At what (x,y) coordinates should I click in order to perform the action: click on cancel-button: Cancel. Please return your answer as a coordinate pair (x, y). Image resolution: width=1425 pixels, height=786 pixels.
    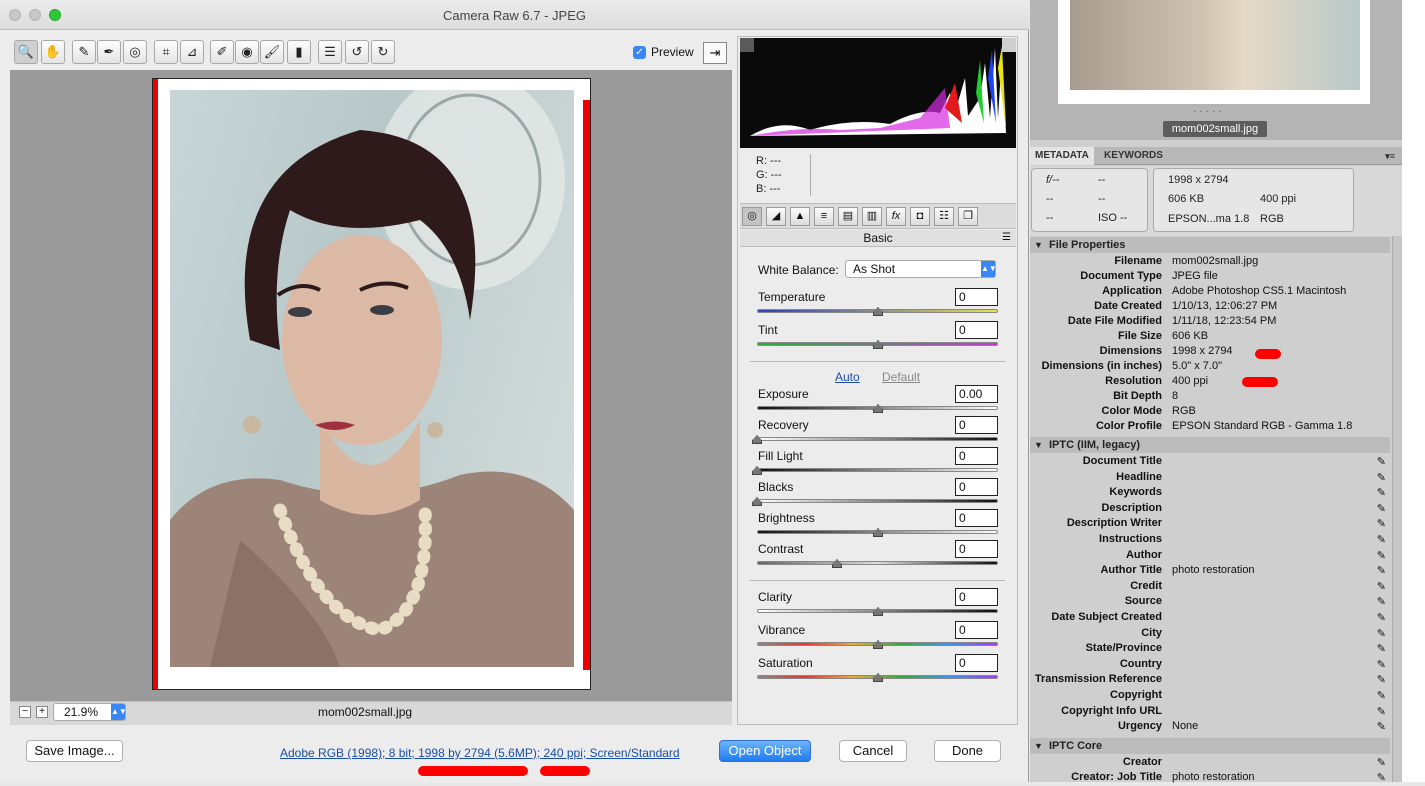
    Looking at the image, I should click on (873, 751).